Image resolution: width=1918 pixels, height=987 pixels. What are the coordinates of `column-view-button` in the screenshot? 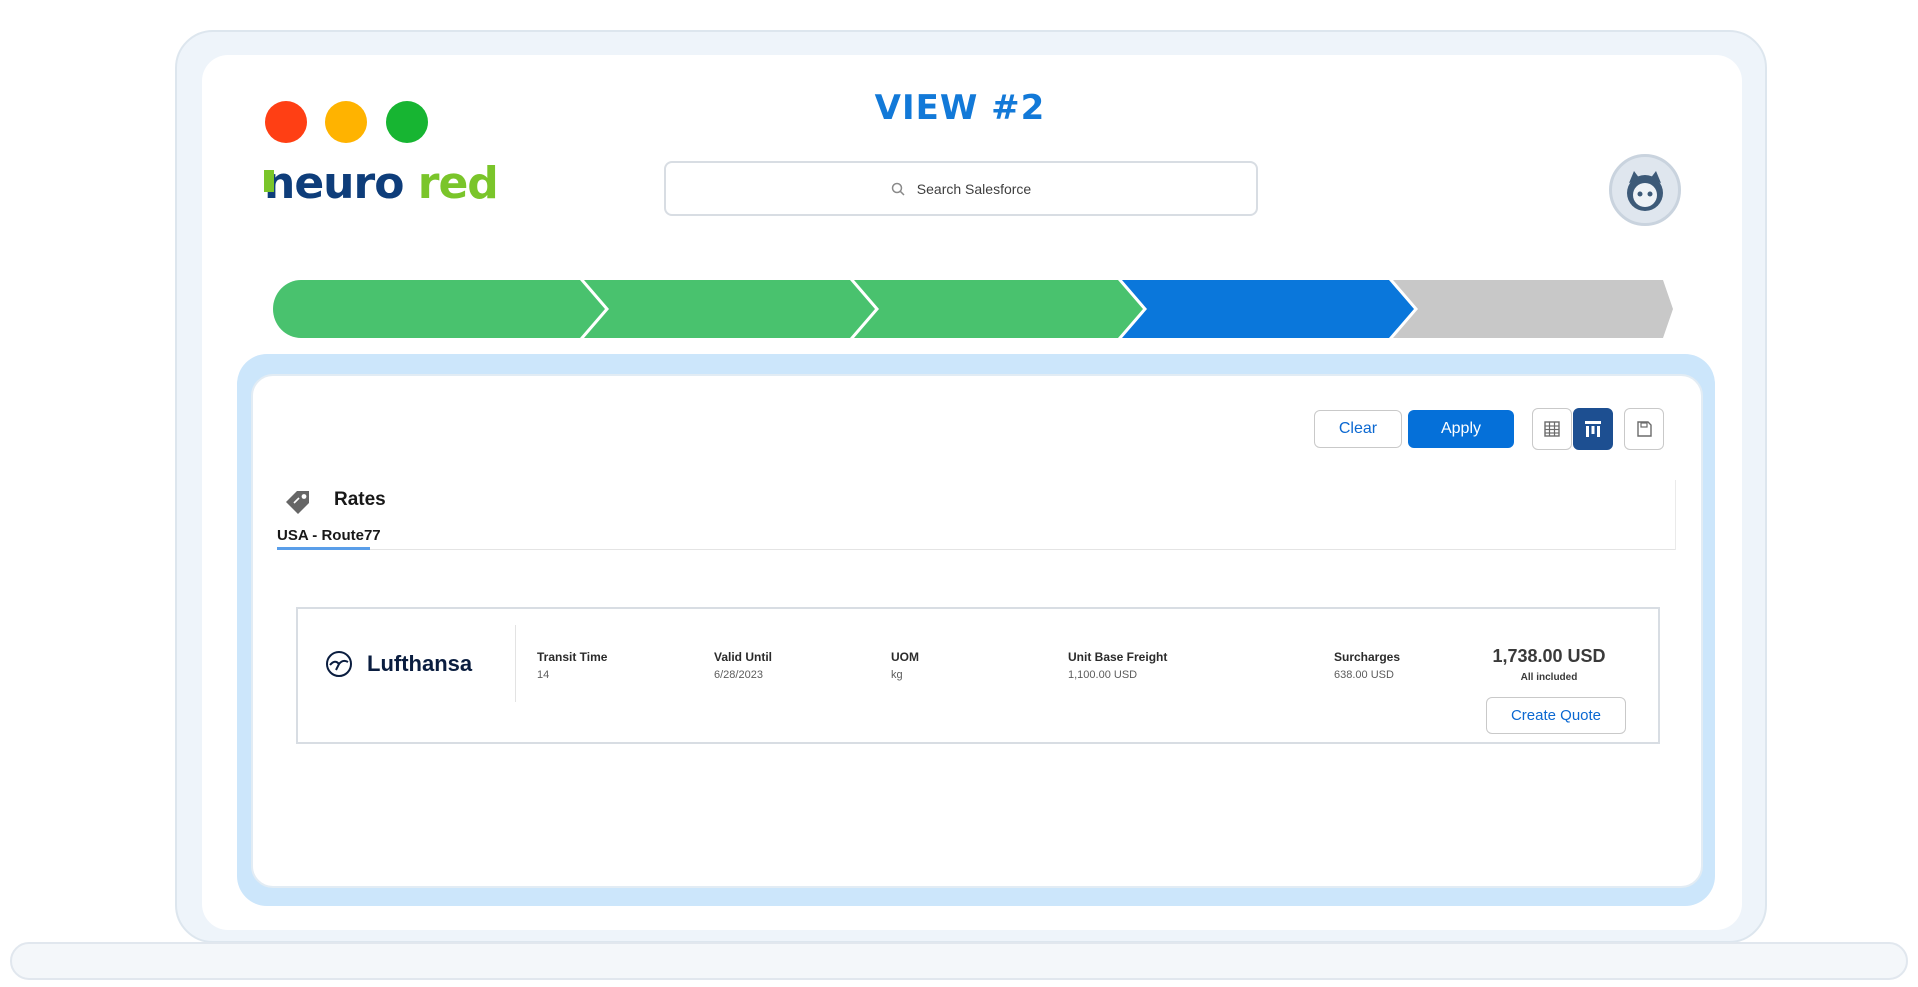 It's located at (1593, 429).